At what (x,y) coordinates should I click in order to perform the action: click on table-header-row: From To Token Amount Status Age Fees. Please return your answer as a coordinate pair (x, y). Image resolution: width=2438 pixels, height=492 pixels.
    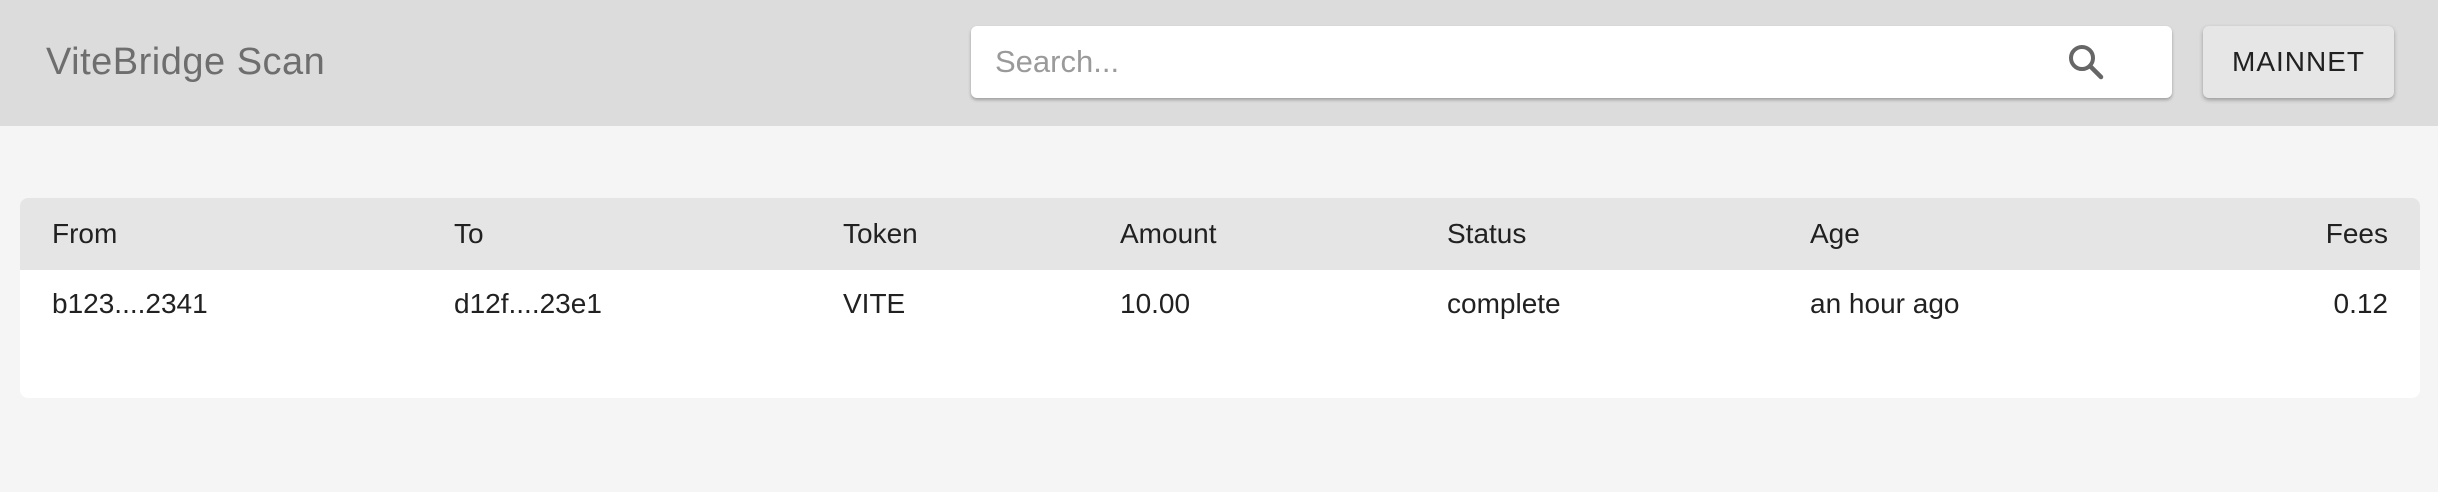
    Looking at the image, I should click on (1220, 234).